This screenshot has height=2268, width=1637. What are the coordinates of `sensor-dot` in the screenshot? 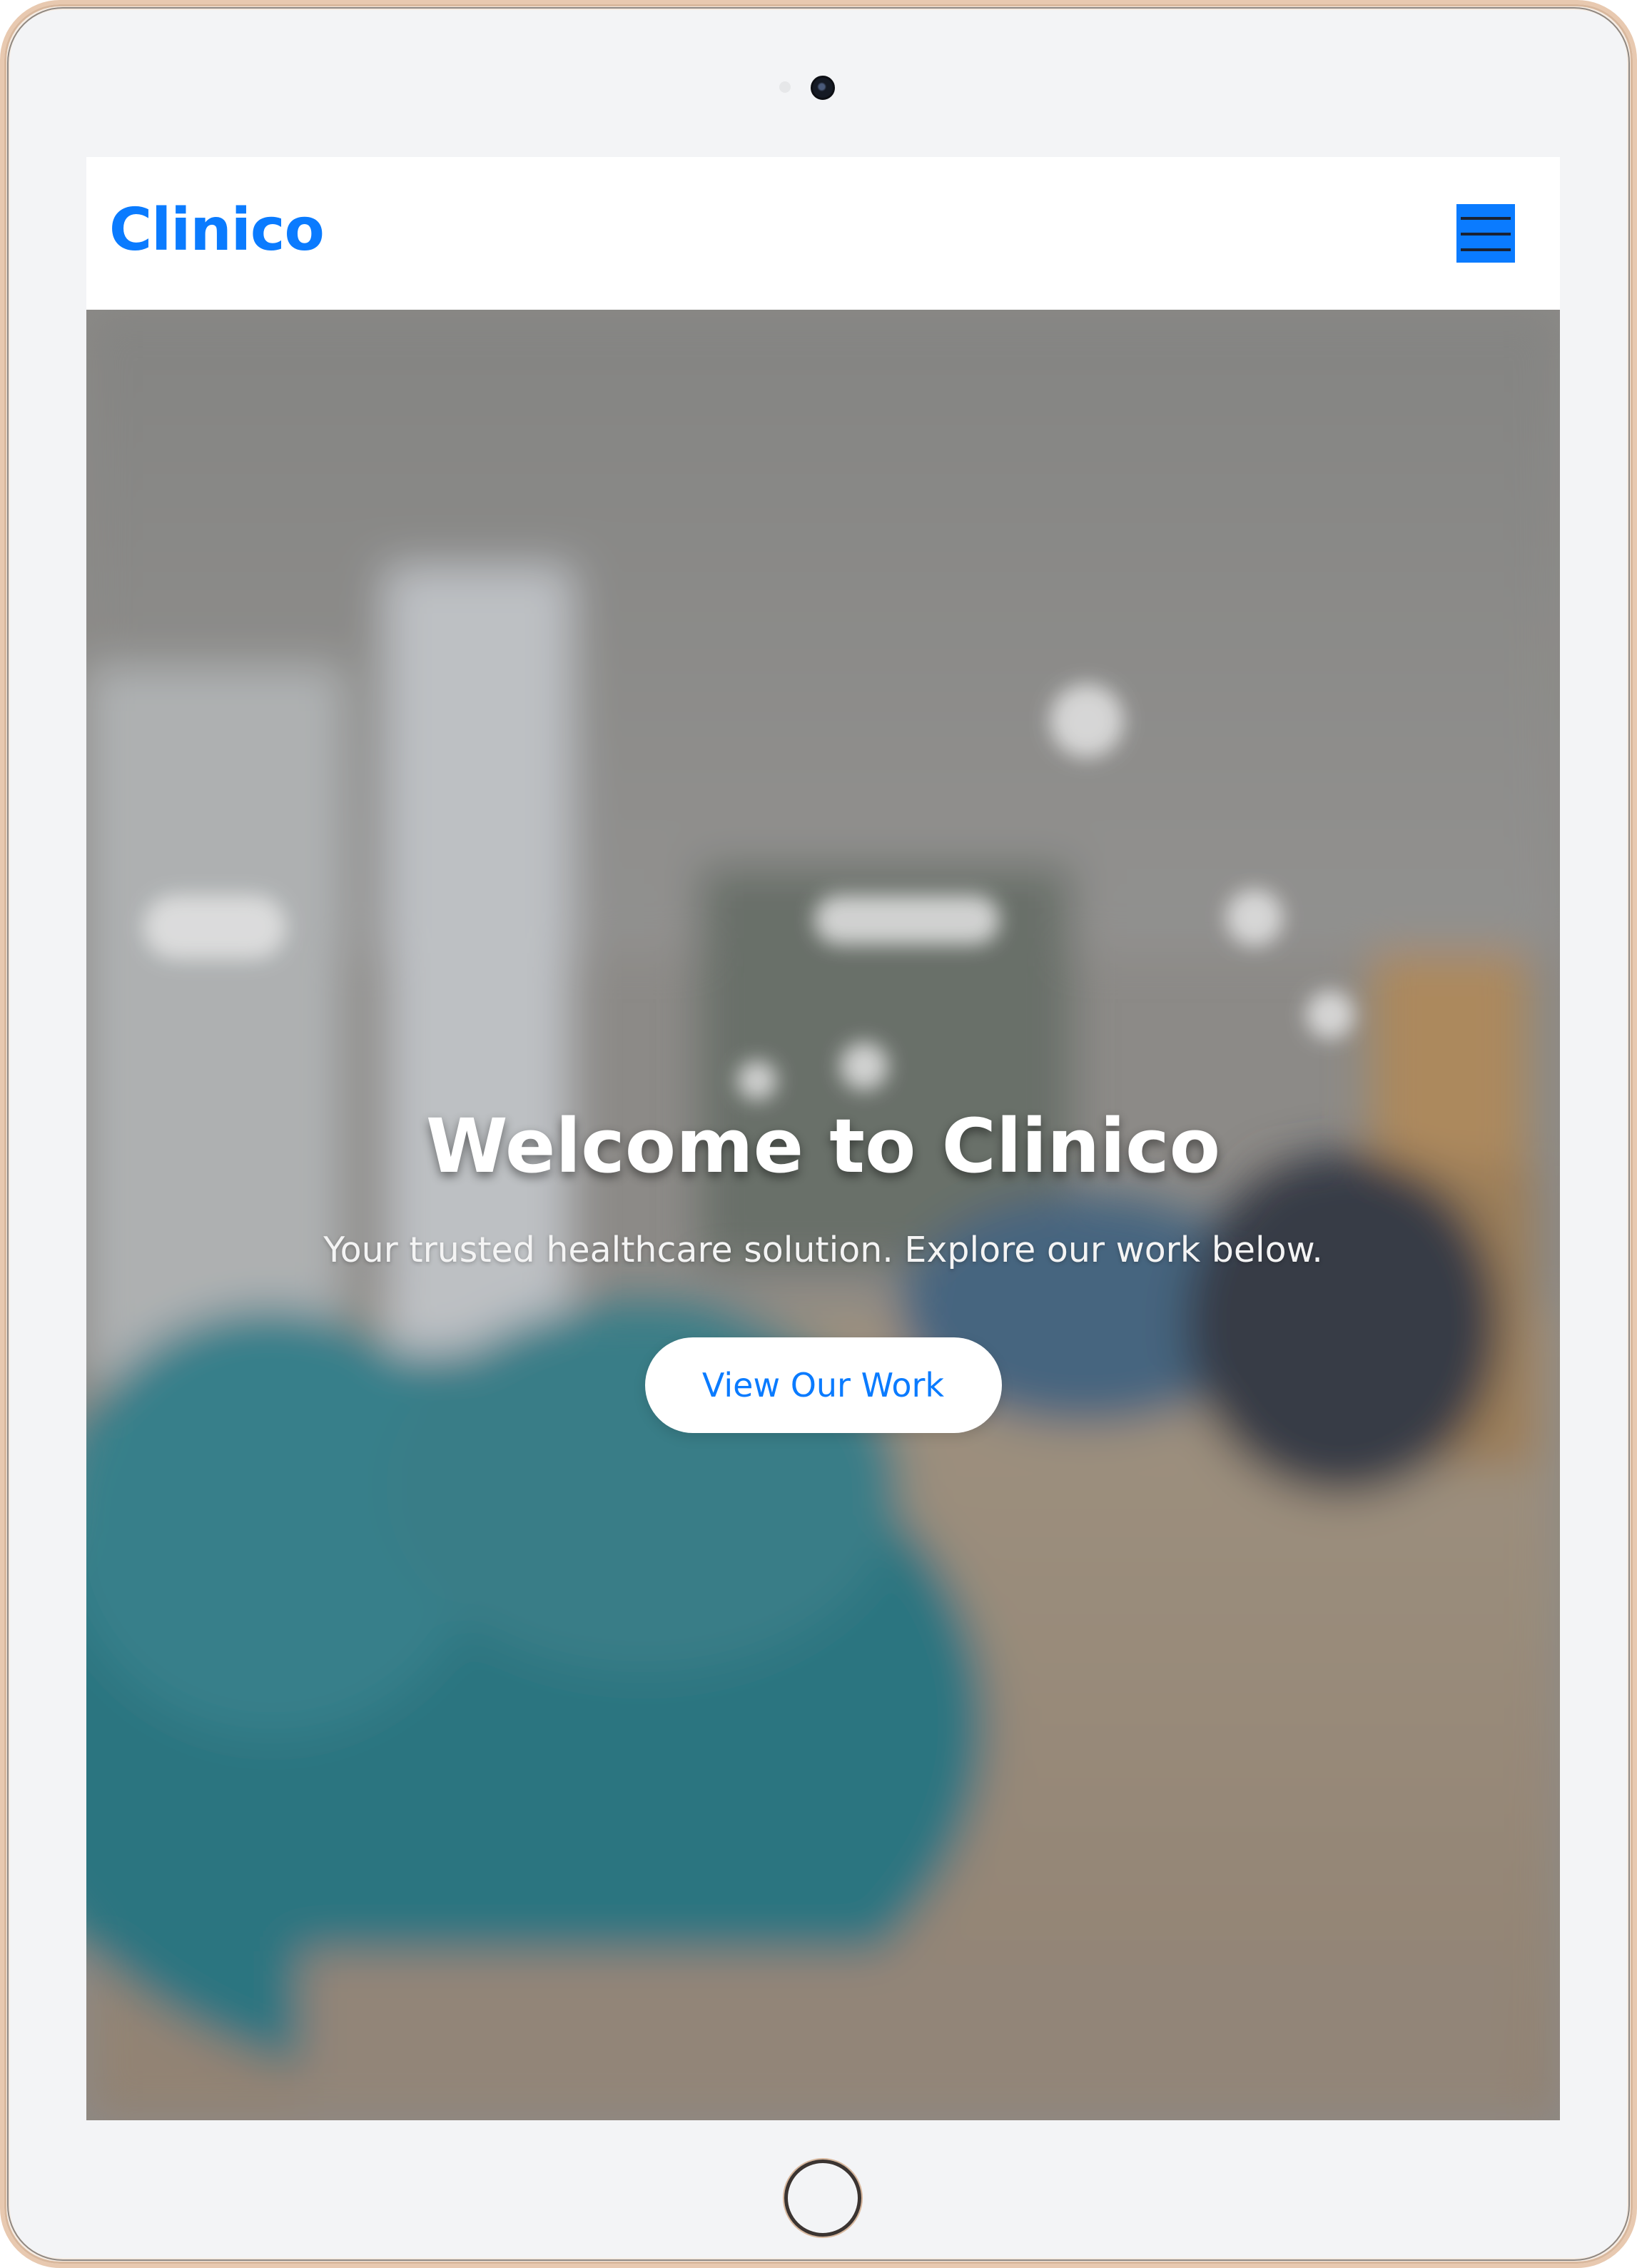 It's located at (785, 87).